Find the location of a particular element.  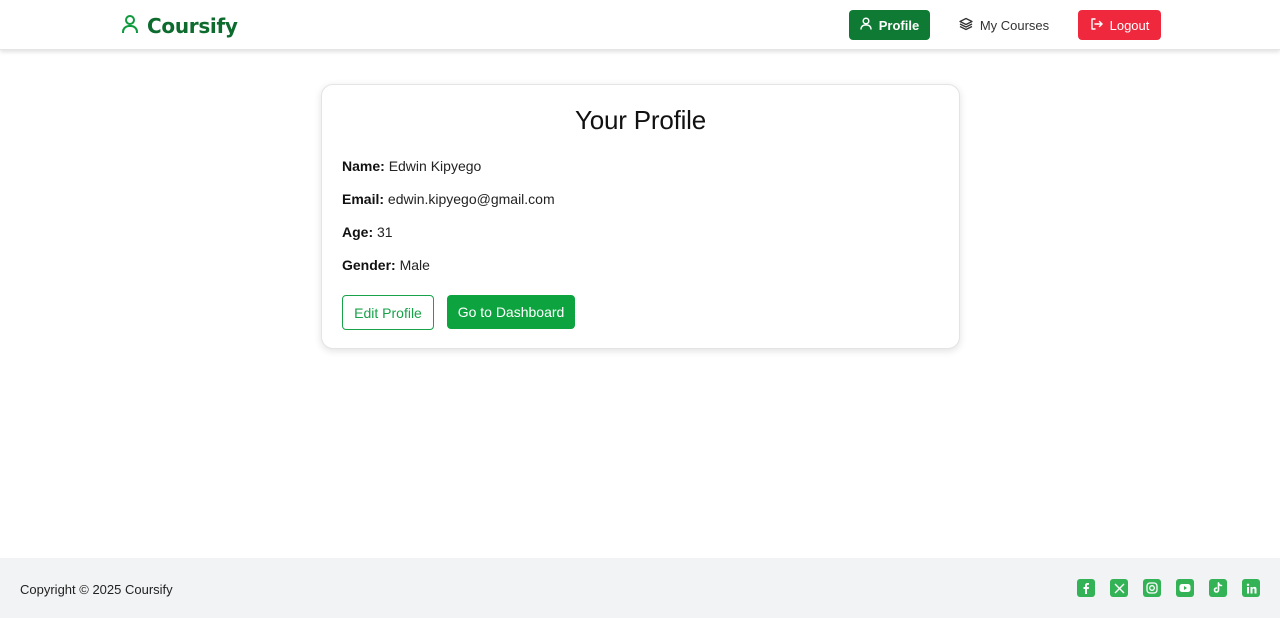

copyright-text: Copyright © 2025 Coursify is located at coordinates (96, 589).